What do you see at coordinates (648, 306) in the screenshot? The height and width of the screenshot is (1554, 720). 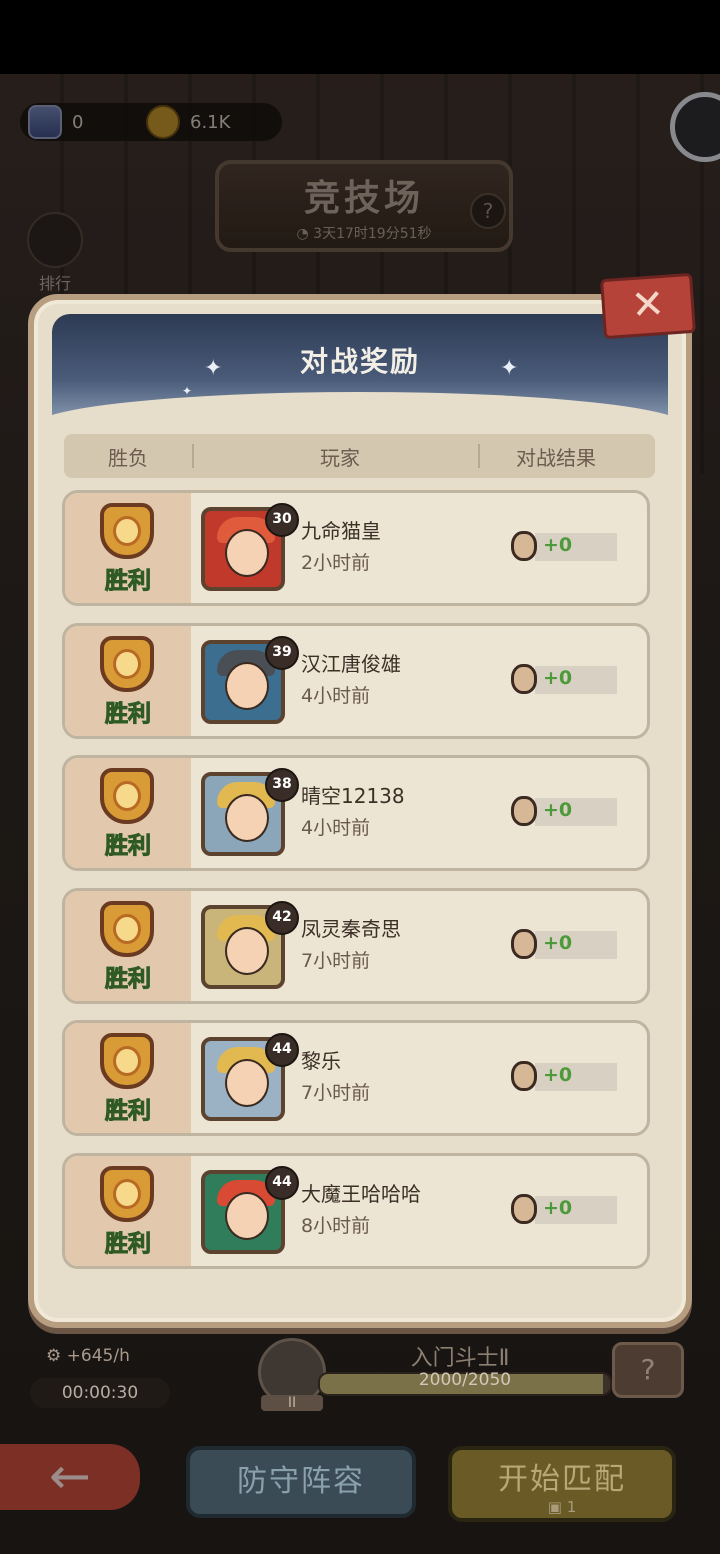 I see `close-button: ✕` at bounding box center [648, 306].